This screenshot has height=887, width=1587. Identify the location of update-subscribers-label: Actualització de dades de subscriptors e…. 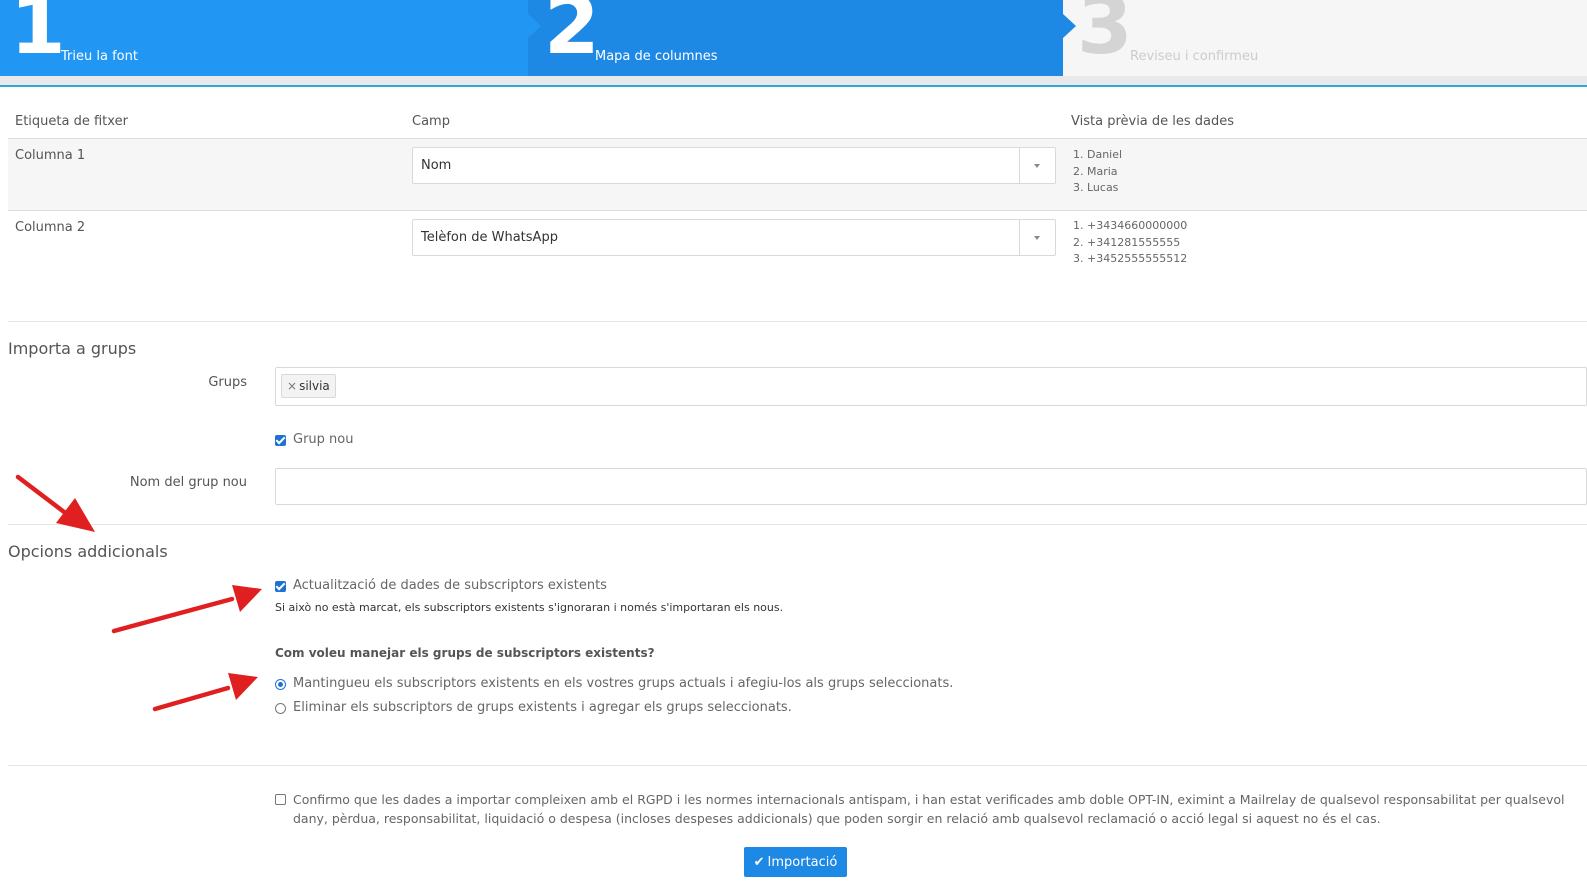
(450, 585).